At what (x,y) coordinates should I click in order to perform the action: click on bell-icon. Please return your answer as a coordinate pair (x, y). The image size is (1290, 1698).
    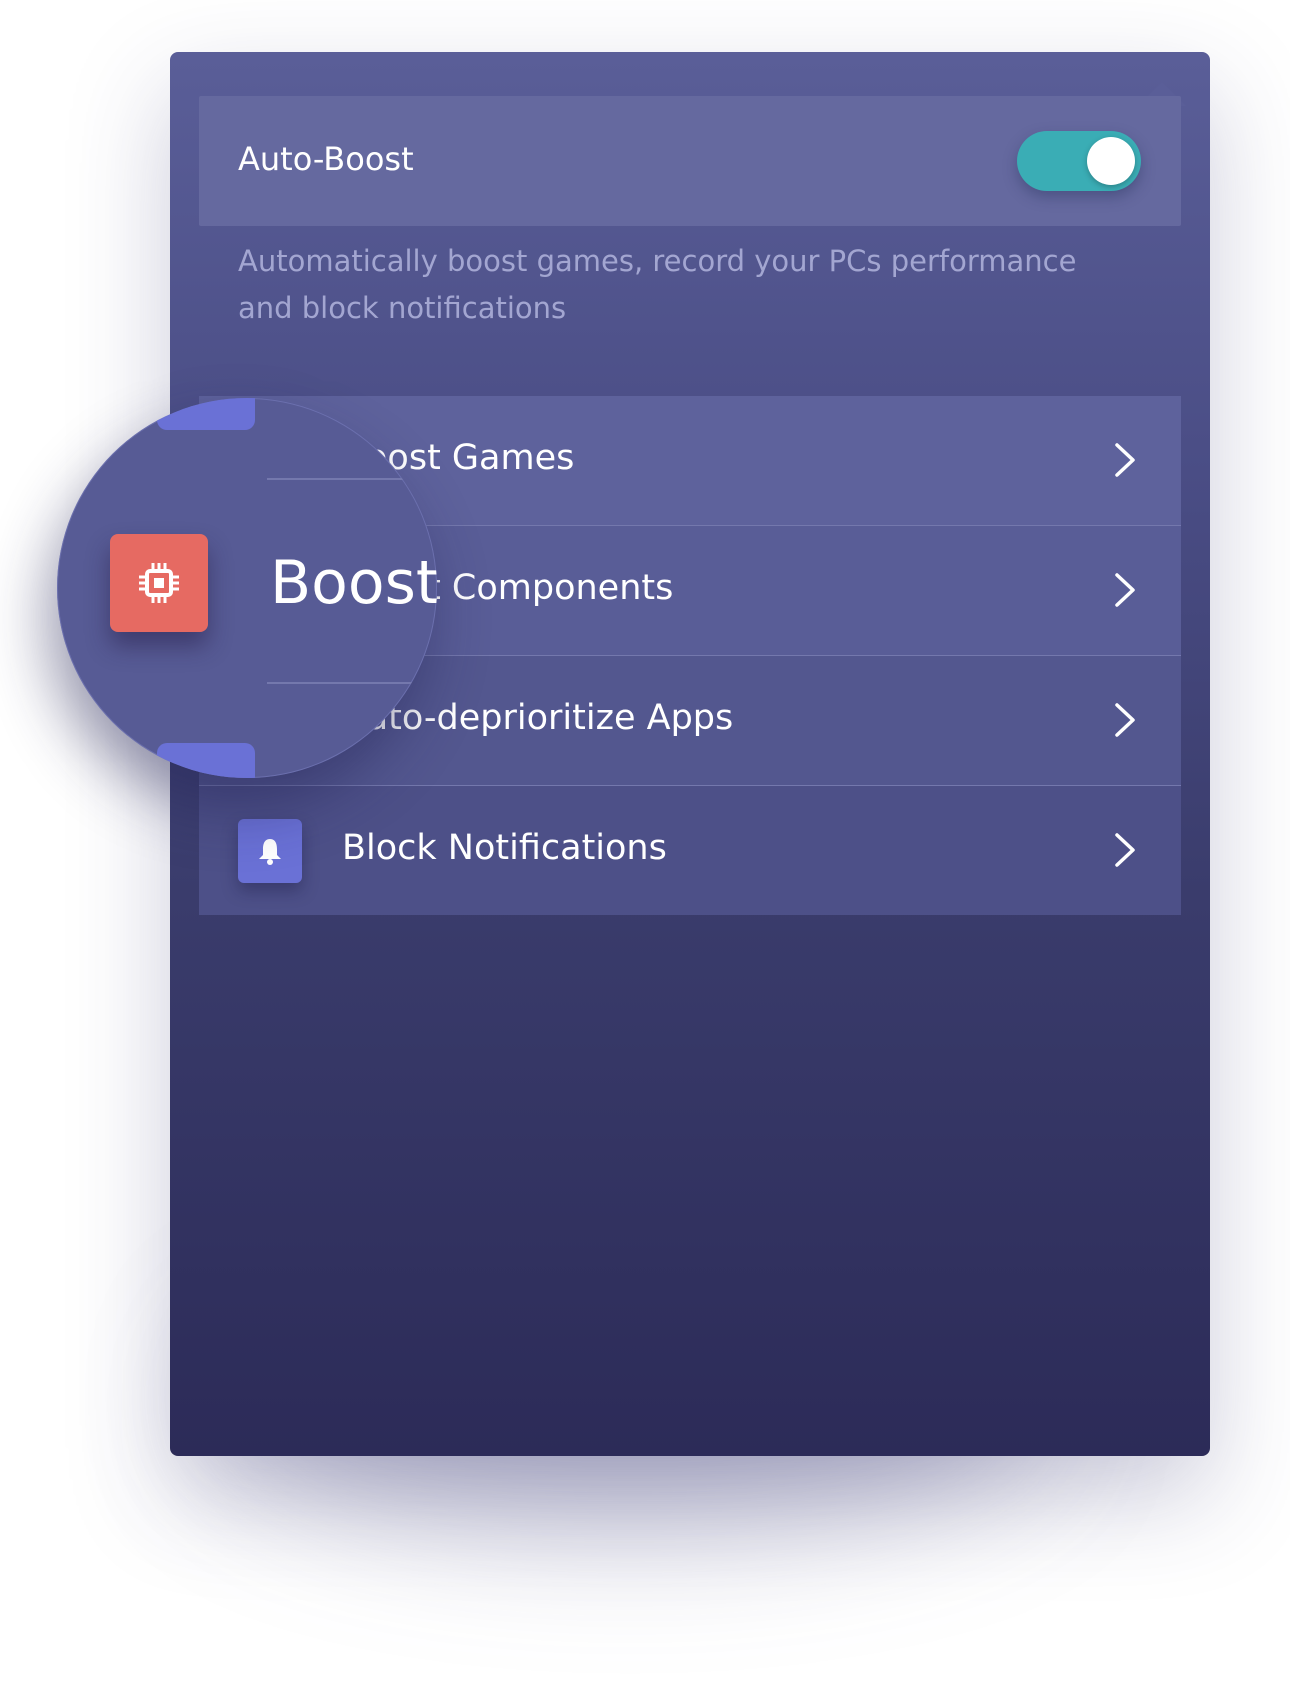
    Looking at the image, I should click on (270, 851).